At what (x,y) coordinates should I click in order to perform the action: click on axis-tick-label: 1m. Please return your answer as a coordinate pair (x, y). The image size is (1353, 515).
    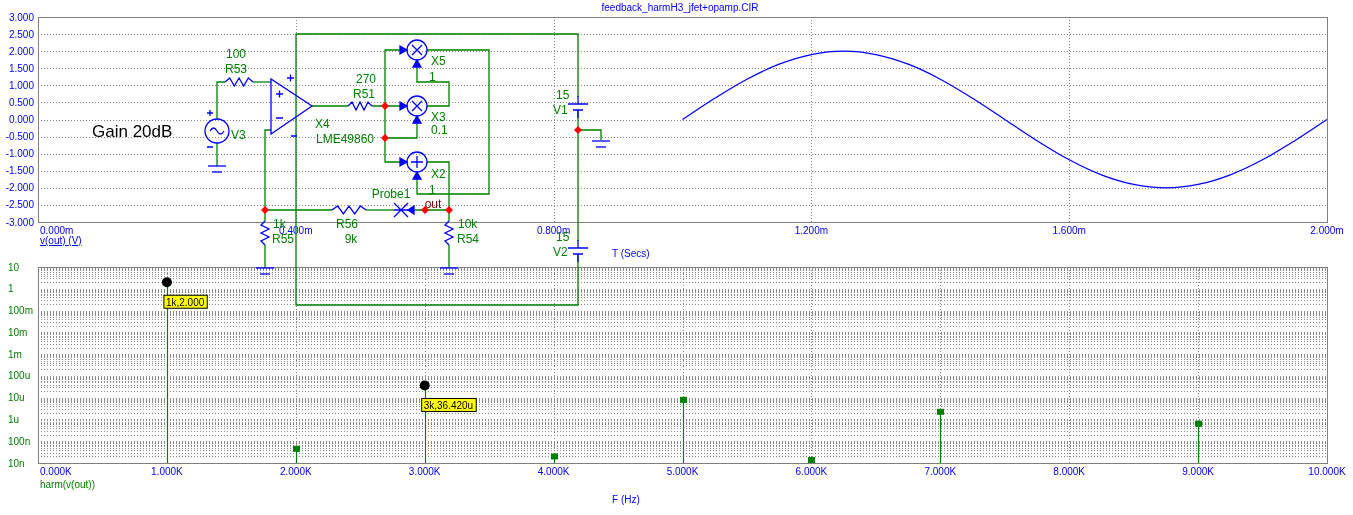
    Looking at the image, I should click on (15, 354).